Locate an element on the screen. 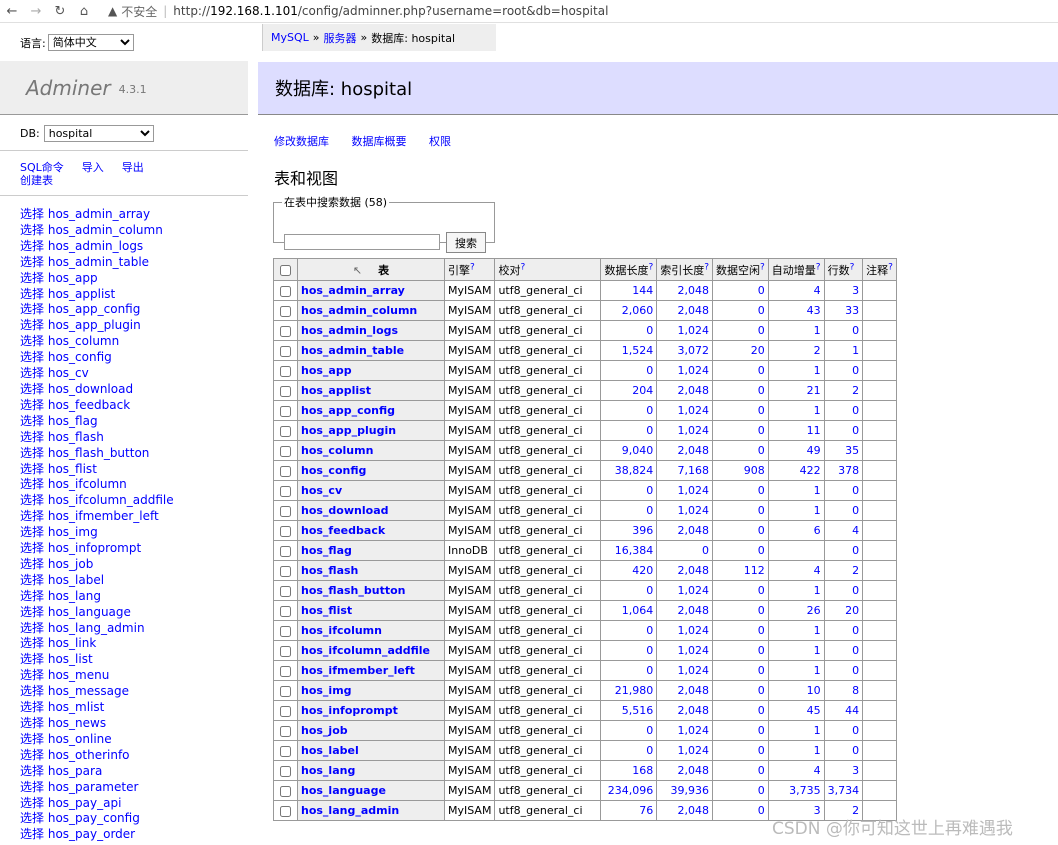  cell-index-length: 3,072 is located at coordinates (685, 350).